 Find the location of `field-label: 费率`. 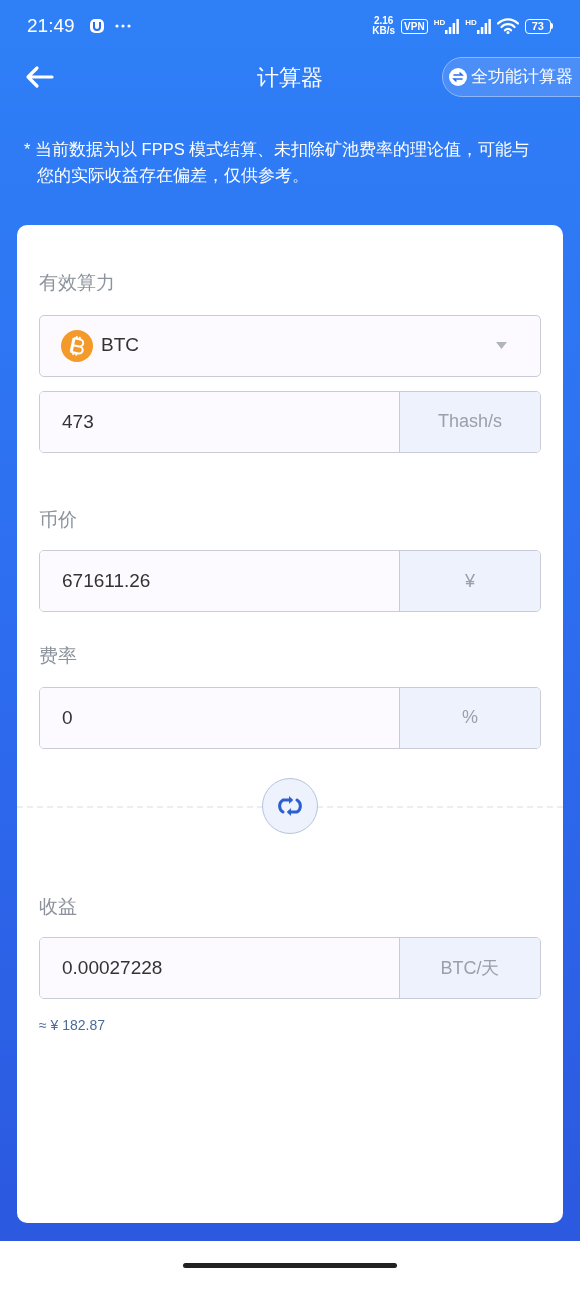

field-label: 费率 is located at coordinates (58, 656).